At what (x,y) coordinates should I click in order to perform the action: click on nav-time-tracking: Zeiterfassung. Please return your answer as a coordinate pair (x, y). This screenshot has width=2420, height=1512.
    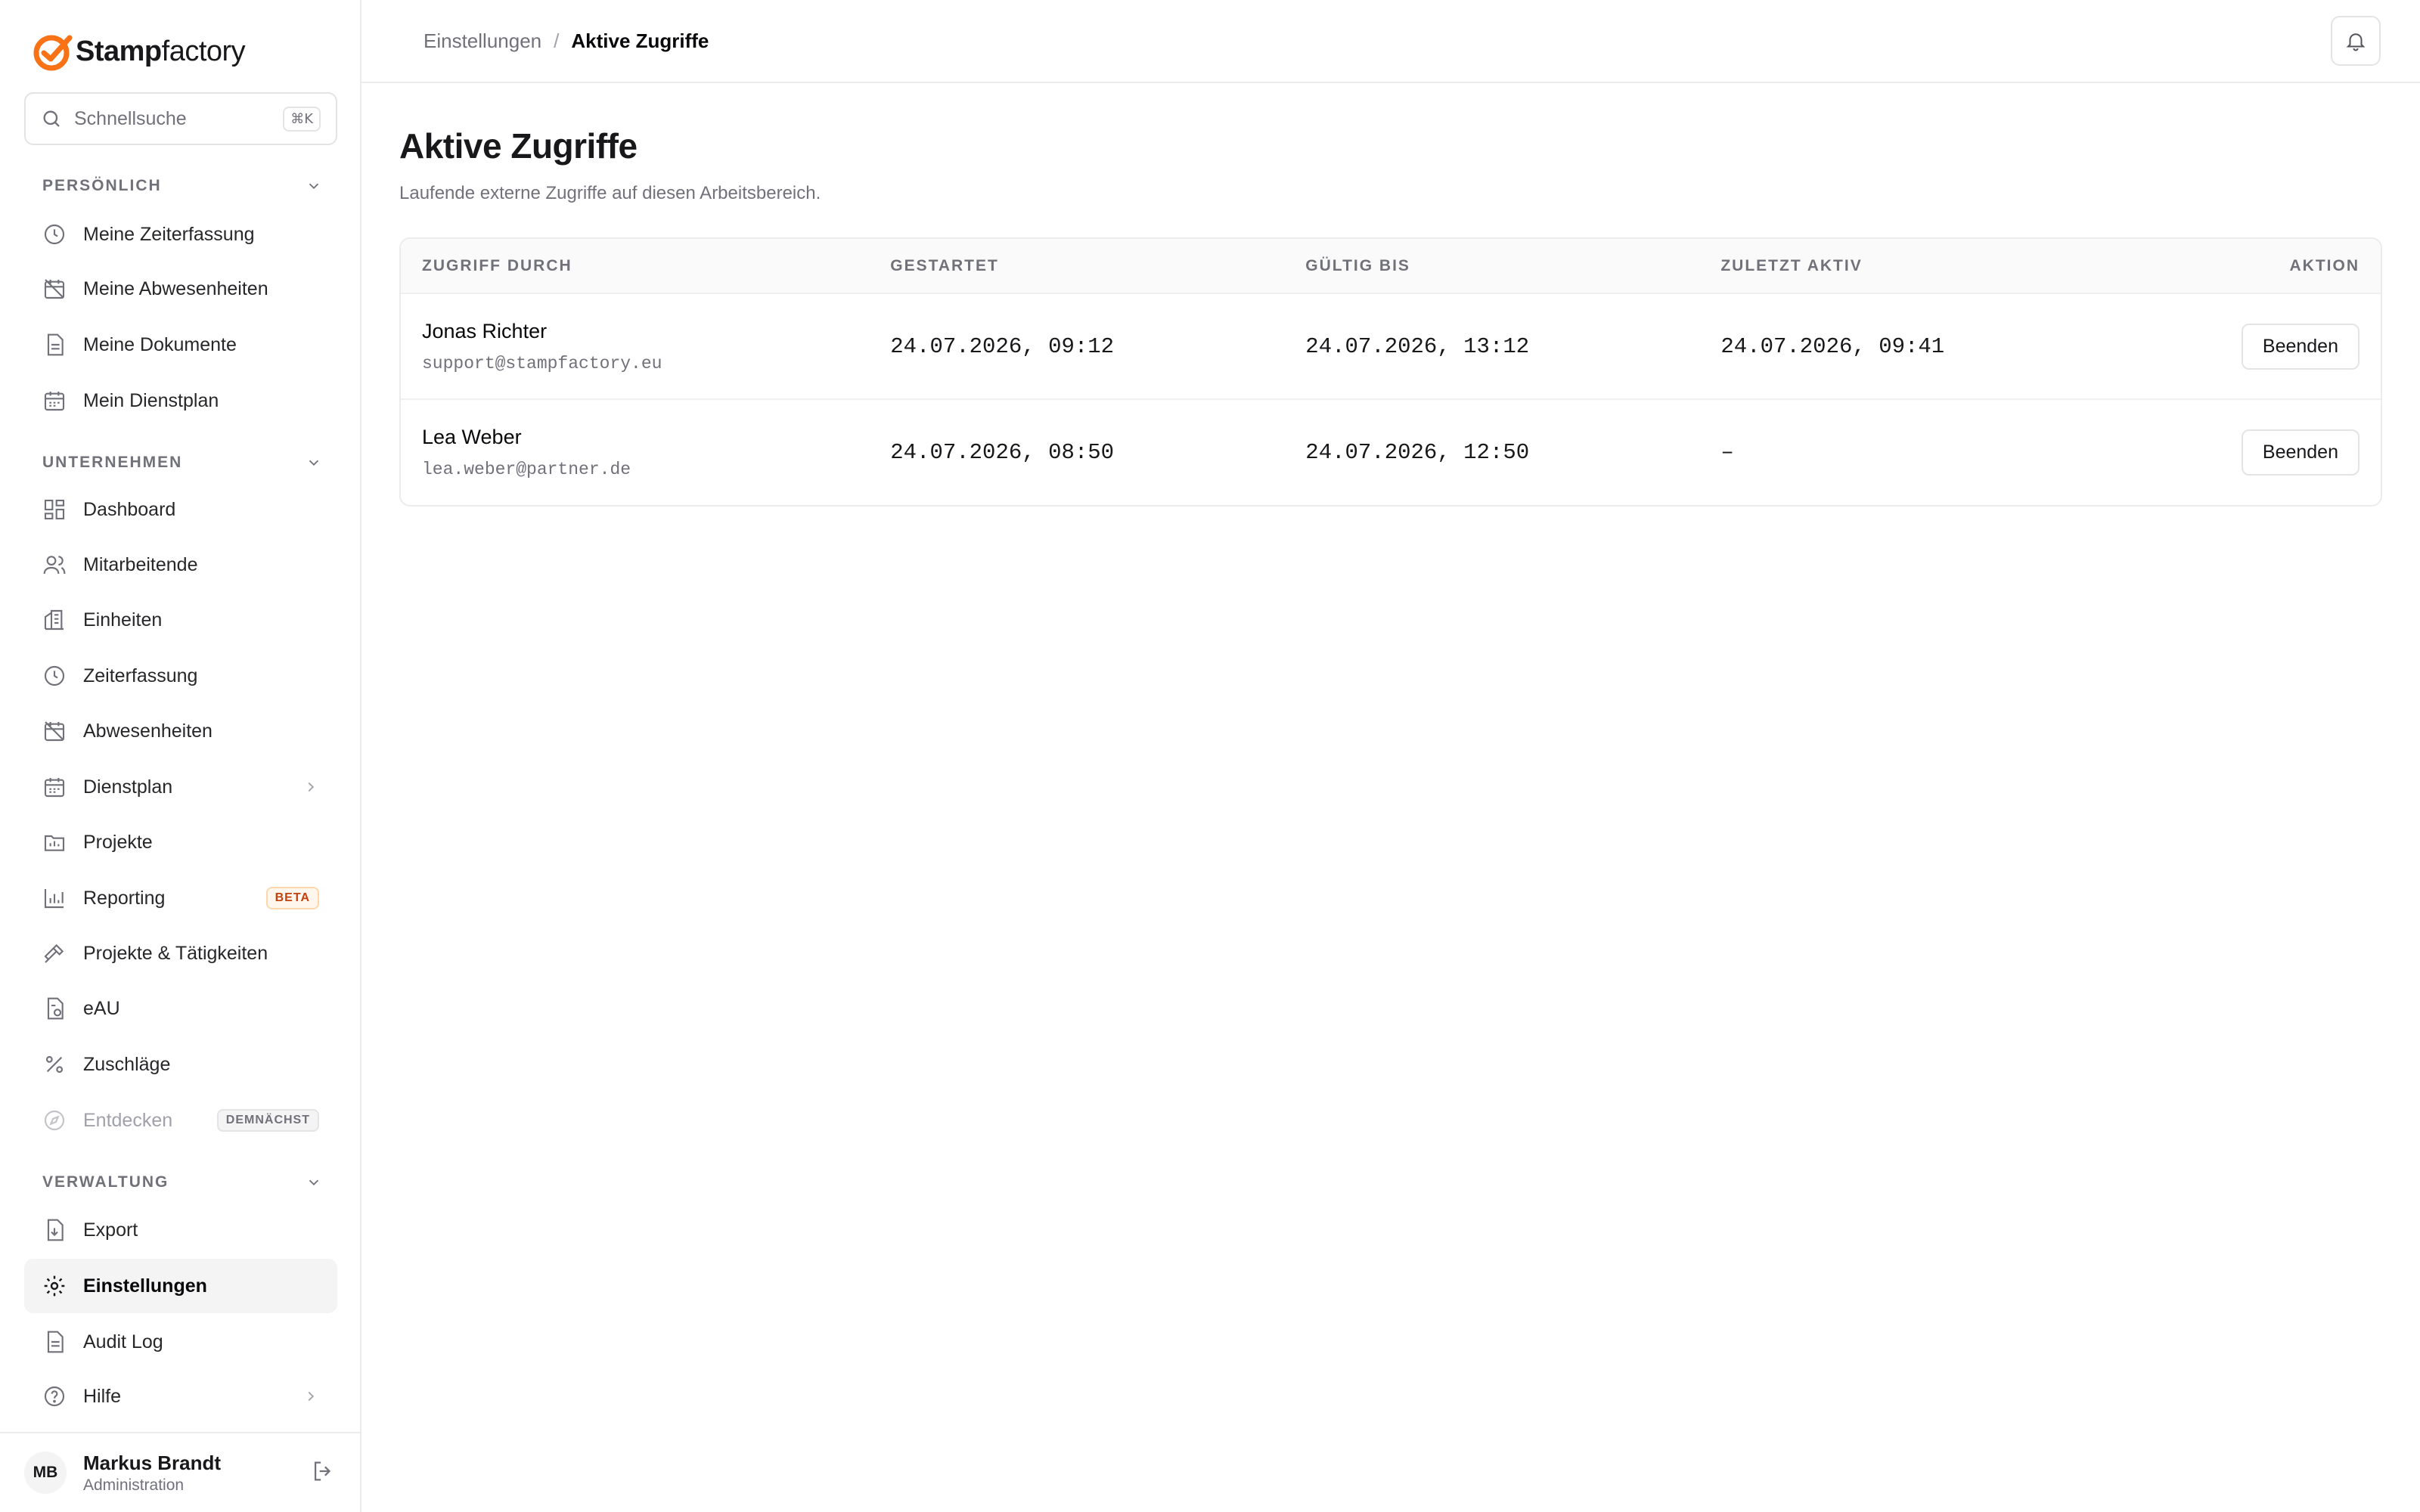
    Looking at the image, I should click on (180, 676).